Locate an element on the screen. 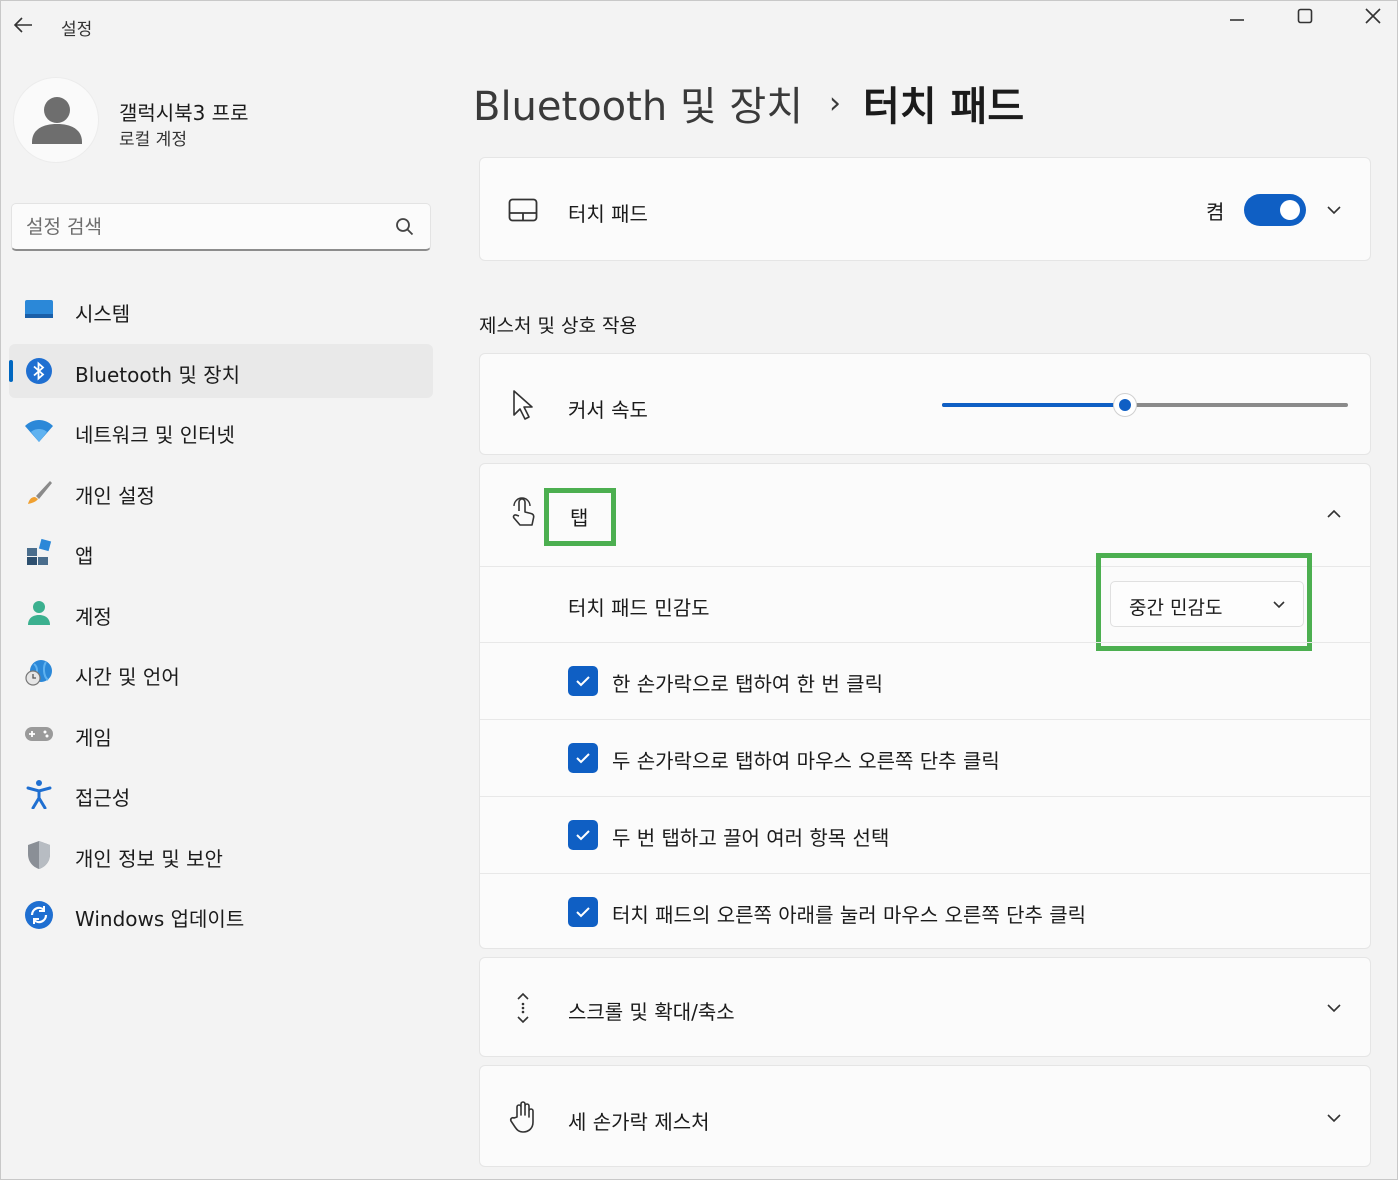  breadcrumb-parent: Bluetooth 및 장치 is located at coordinates (638, 103).